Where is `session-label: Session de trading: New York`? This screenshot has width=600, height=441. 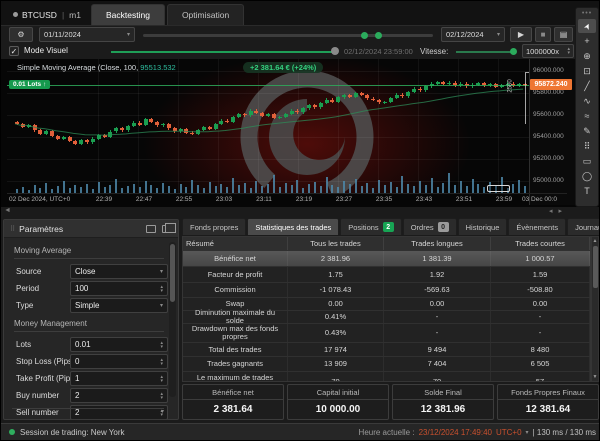
session-label: Session de trading: New York is located at coordinates (72, 432).